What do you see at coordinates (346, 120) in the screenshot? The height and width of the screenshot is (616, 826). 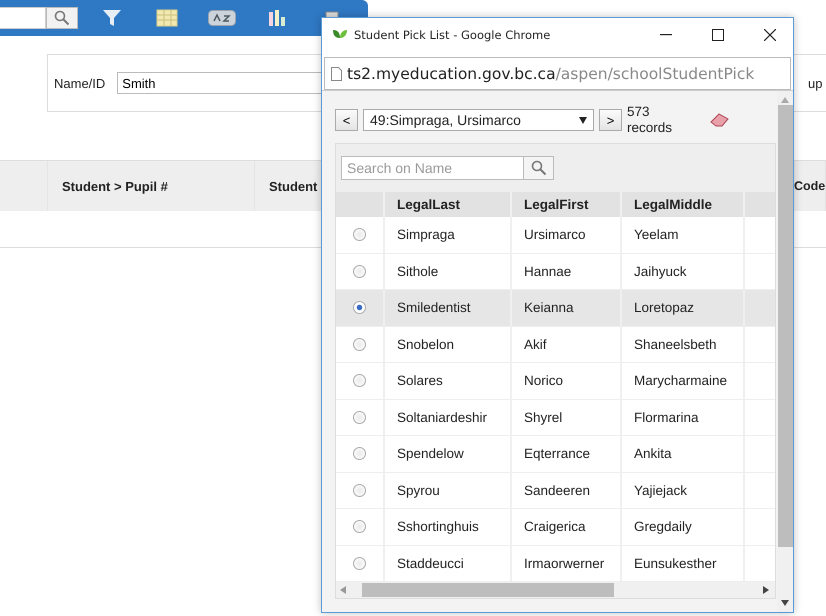 I see `previous-button: <` at bounding box center [346, 120].